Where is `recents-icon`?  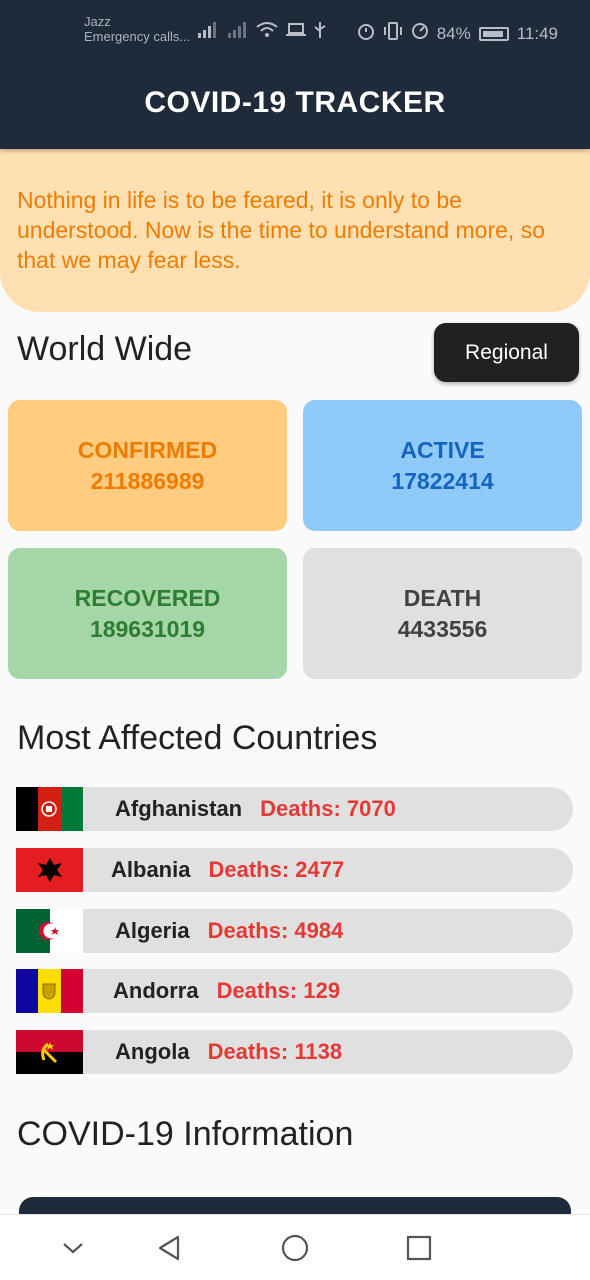
recents-icon is located at coordinates (419, 1248).